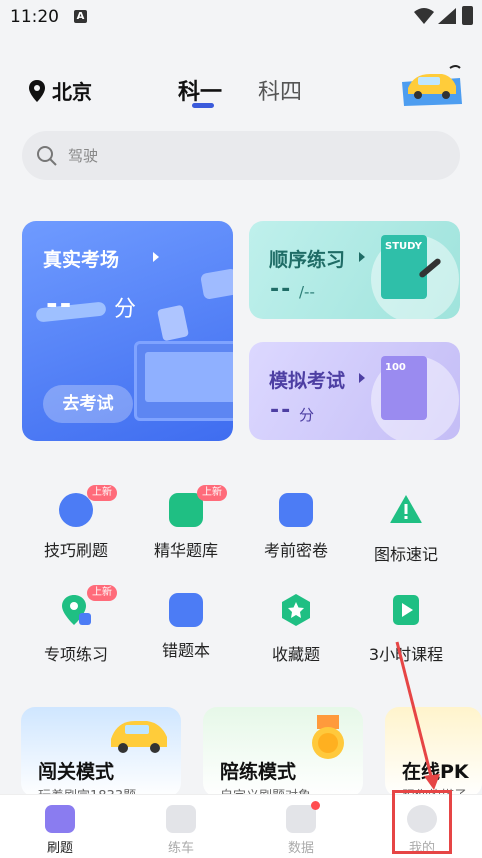 Image resolution: width=482 pixels, height=858 pixels. Describe the element at coordinates (417, 715) in the screenshot. I see `annotation-arrow` at that location.